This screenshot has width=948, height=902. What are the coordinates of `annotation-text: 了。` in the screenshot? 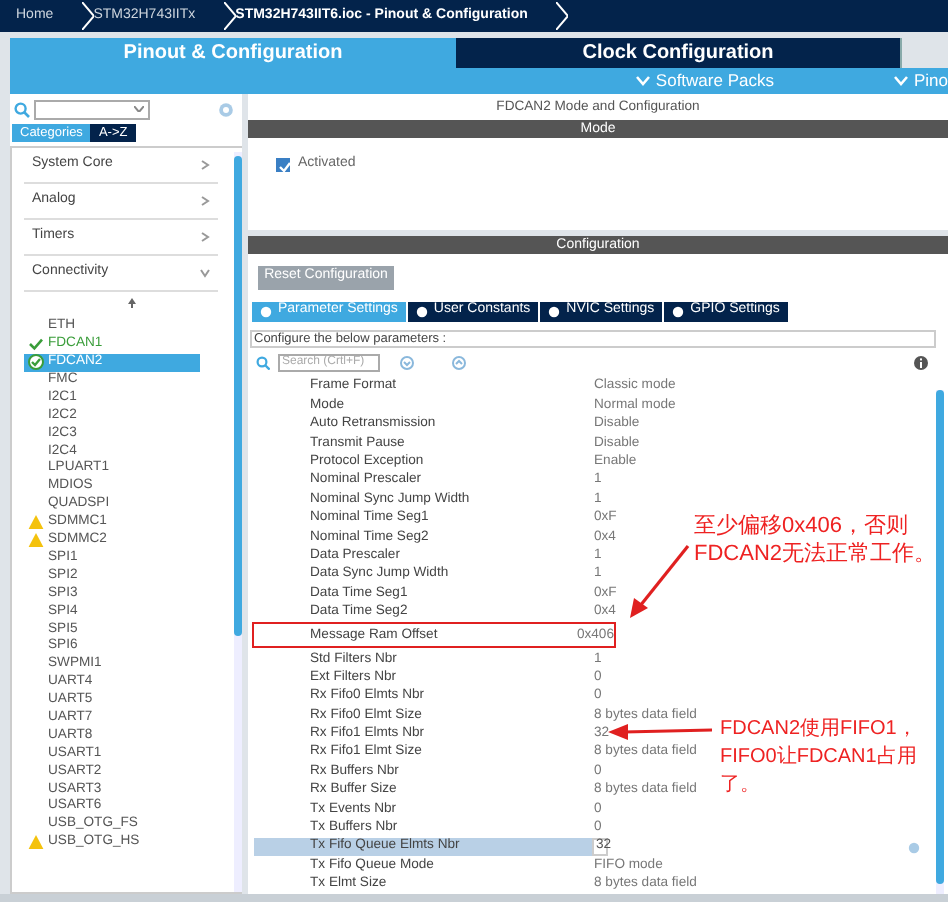 It's located at (740, 786).